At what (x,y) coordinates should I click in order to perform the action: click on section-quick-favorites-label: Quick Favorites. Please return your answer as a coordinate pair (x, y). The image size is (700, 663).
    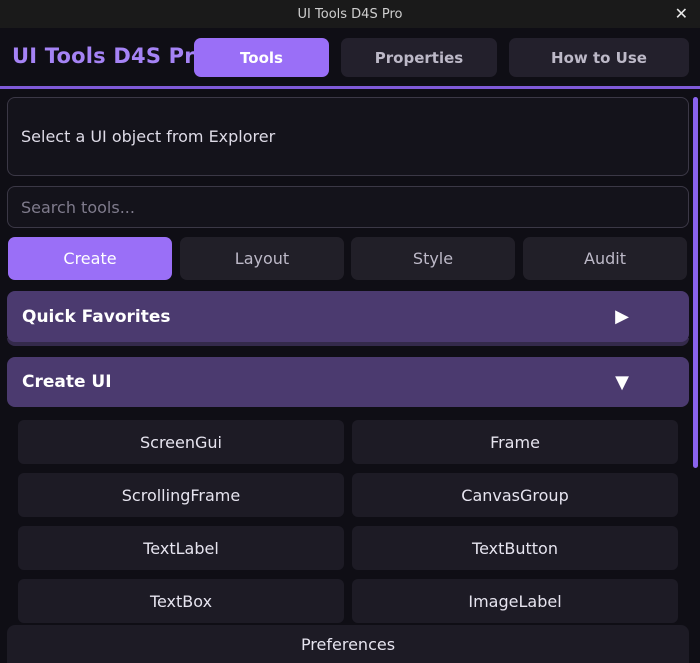
    Looking at the image, I should click on (96, 316).